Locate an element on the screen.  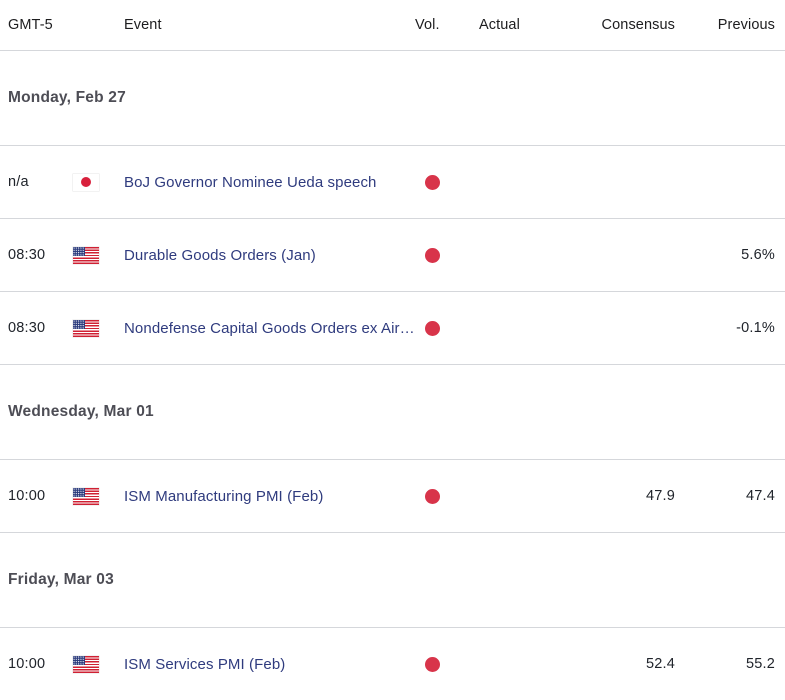
event-name-link: BoJ Governor Nominee Ueda speech is located at coordinates (269, 182).